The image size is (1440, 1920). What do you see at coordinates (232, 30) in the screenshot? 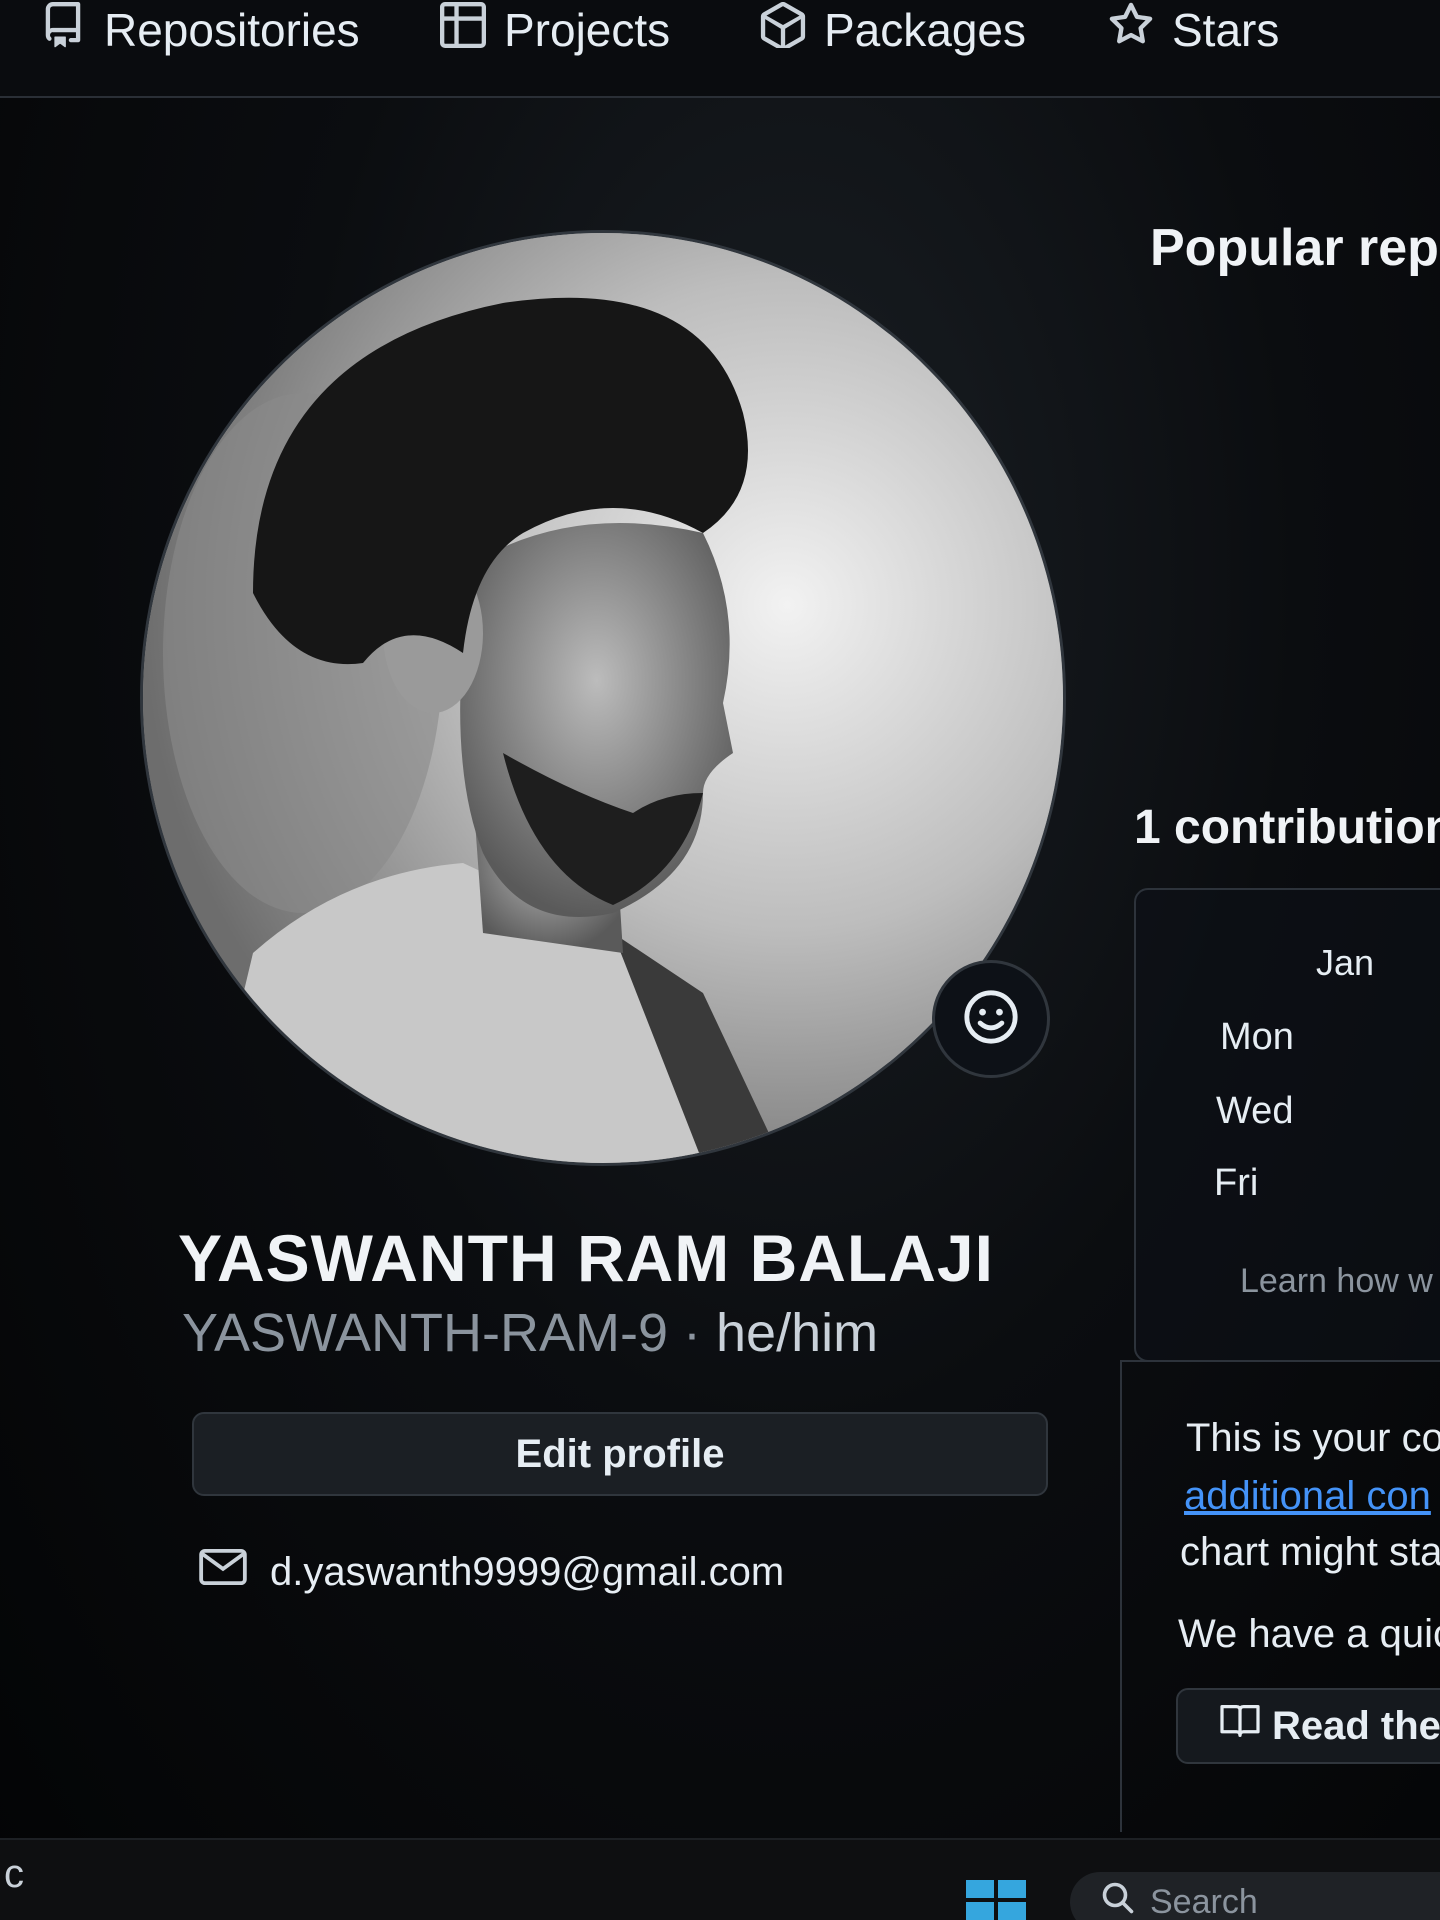
I see `tab-repositories-label: Repositories` at bounding box center [232, 30].